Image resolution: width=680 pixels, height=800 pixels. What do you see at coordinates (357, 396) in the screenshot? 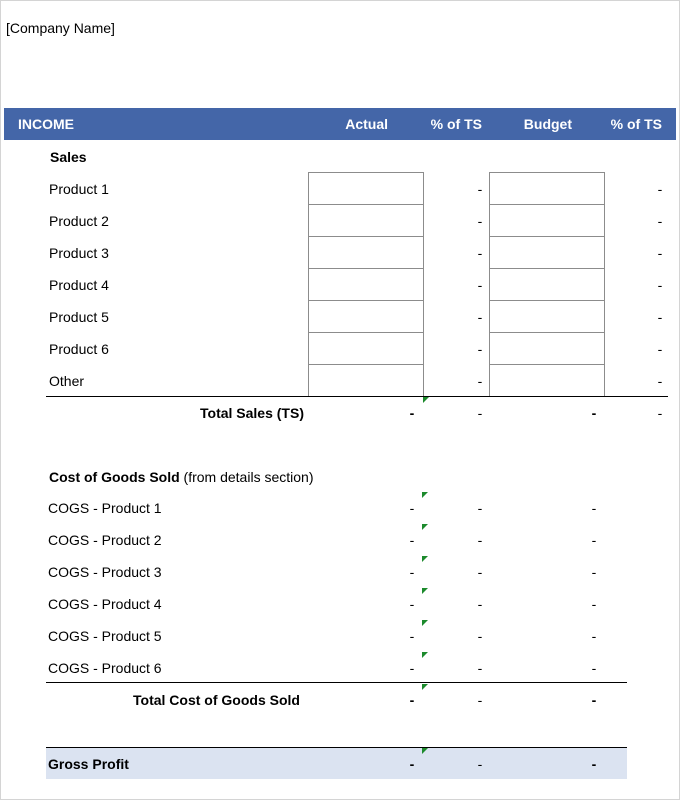
I see `total-sales-rule` at bounding box center [357, 396].